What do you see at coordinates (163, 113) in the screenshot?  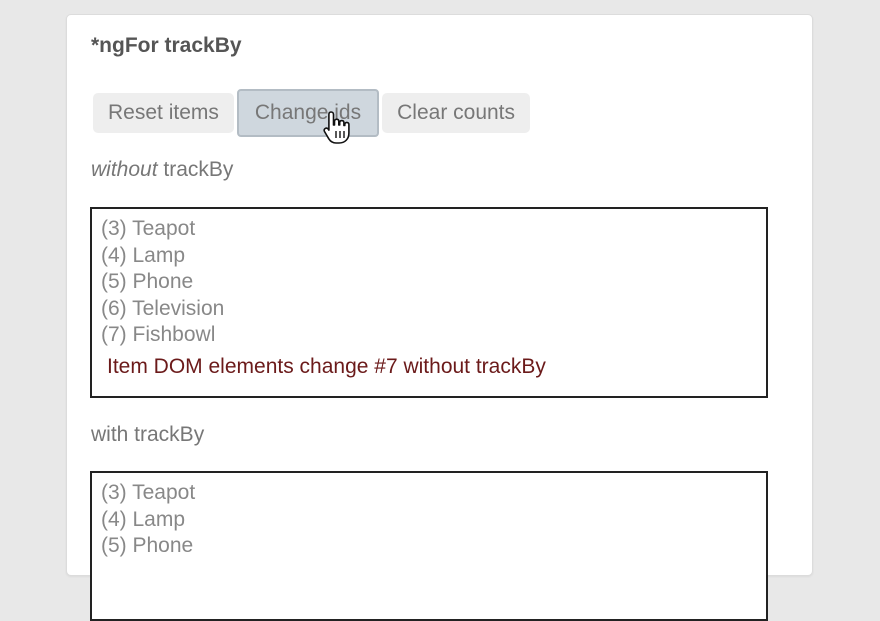 I see `reset-items-button: Reset items` at bounding box center [163, 113].